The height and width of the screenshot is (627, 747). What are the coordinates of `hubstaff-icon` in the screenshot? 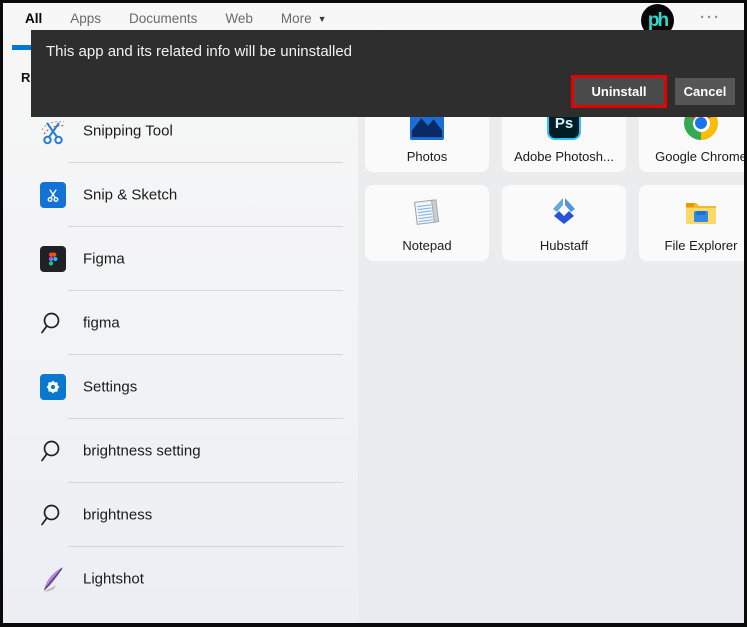 It's located at (564, 211).